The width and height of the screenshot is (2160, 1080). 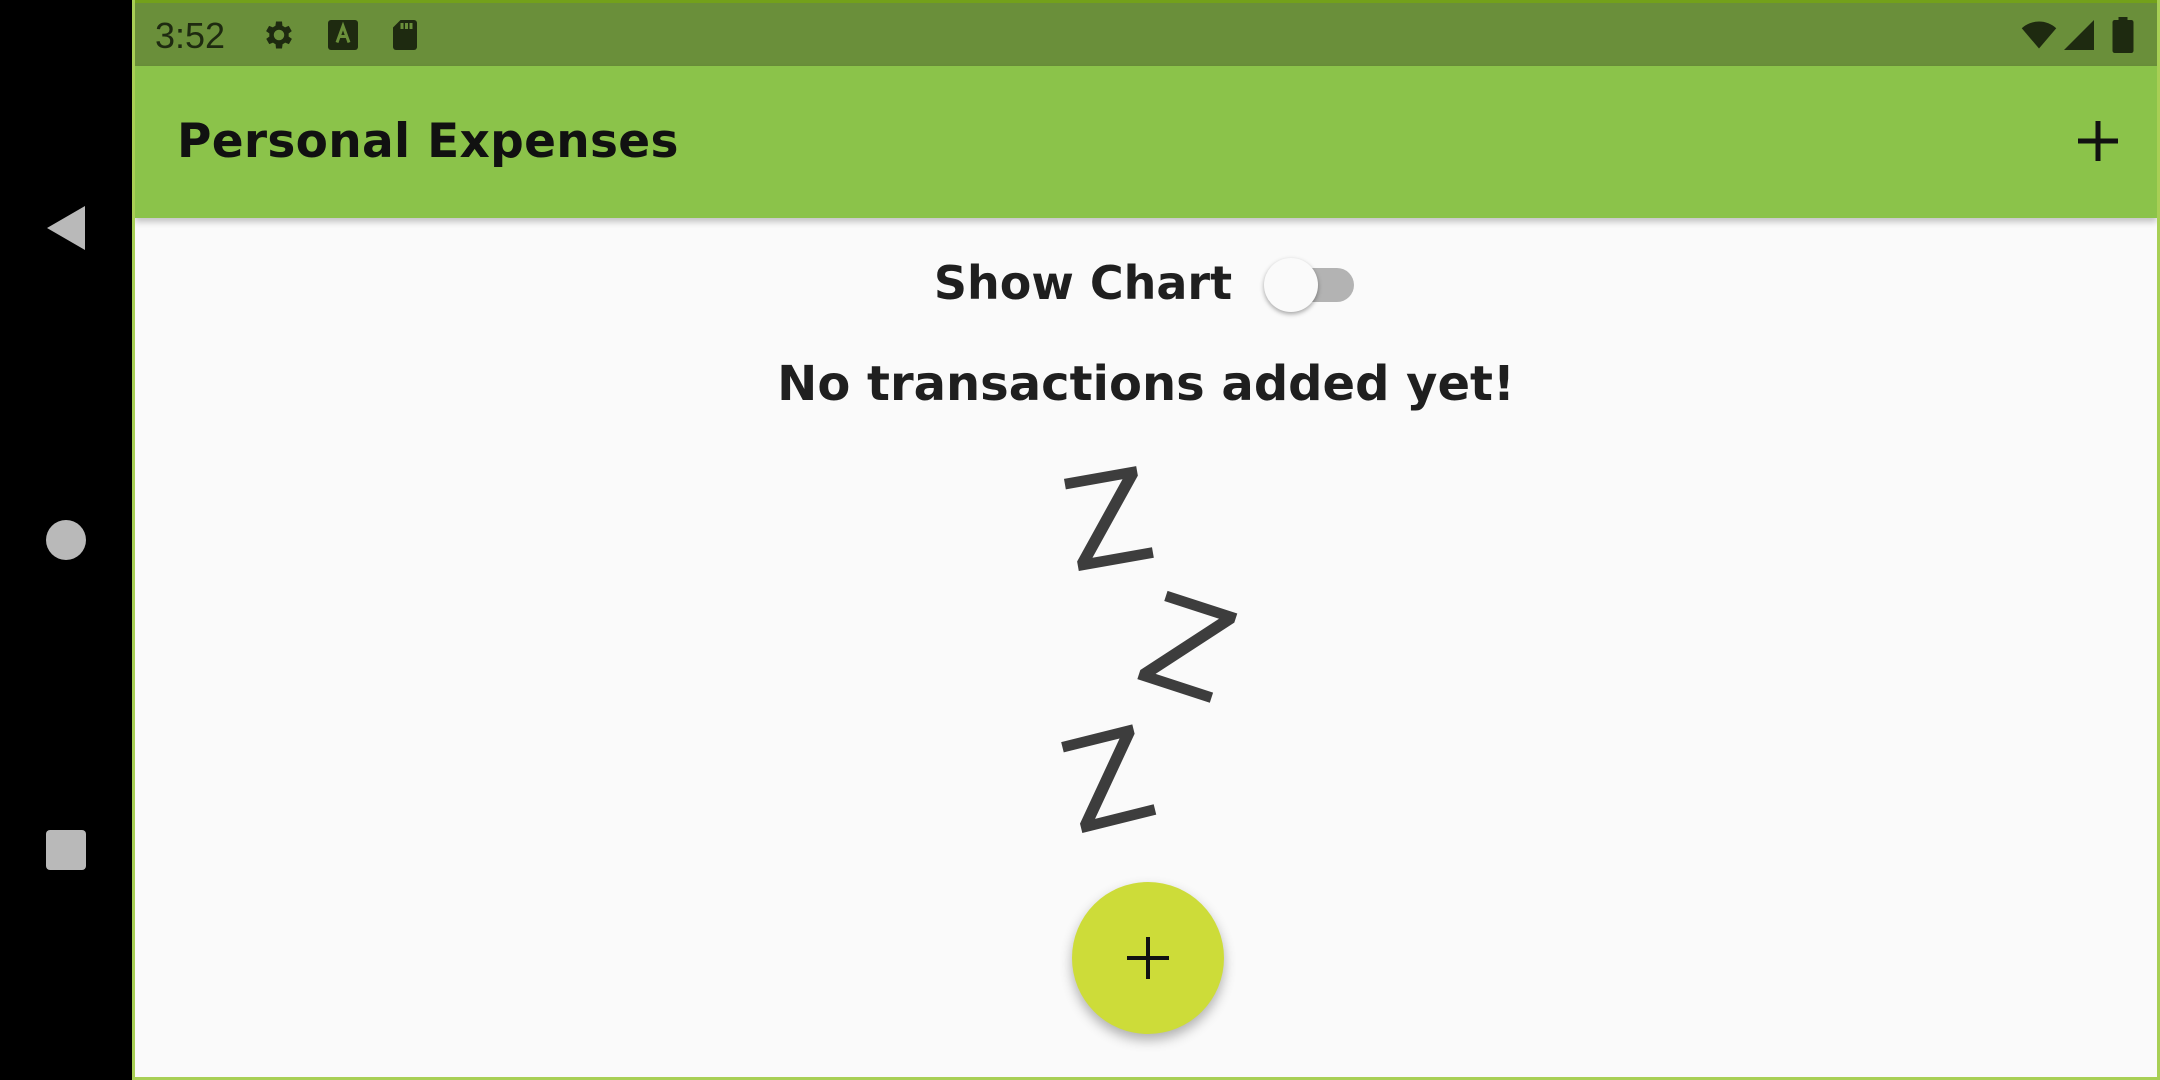 What do you see at coordinates (1291, 285) in the screenshot?
I see `switch-thumb` at bounding box center [1291, 285].